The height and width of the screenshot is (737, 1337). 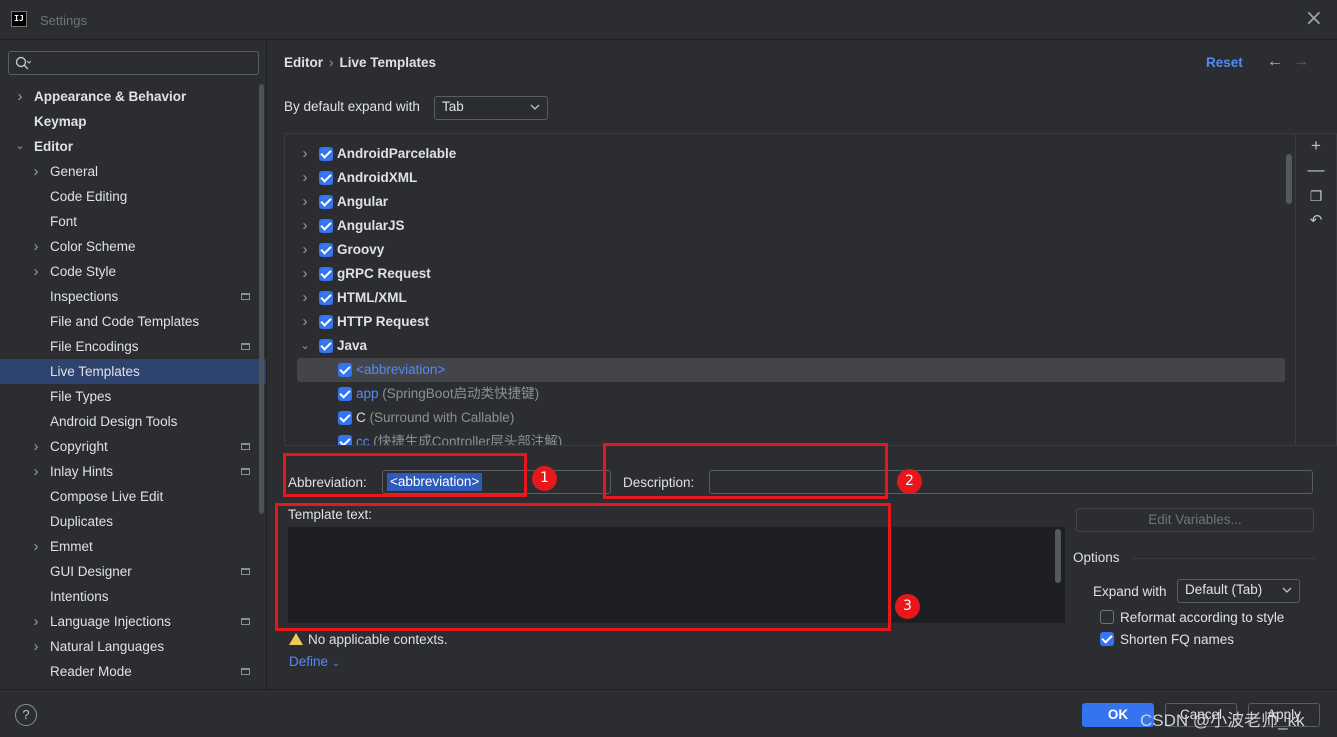 What do you see at coordinates (133, 221) in the screenshot?
I see `sidebar-item-font: Font` at bounding box center [133, 221].